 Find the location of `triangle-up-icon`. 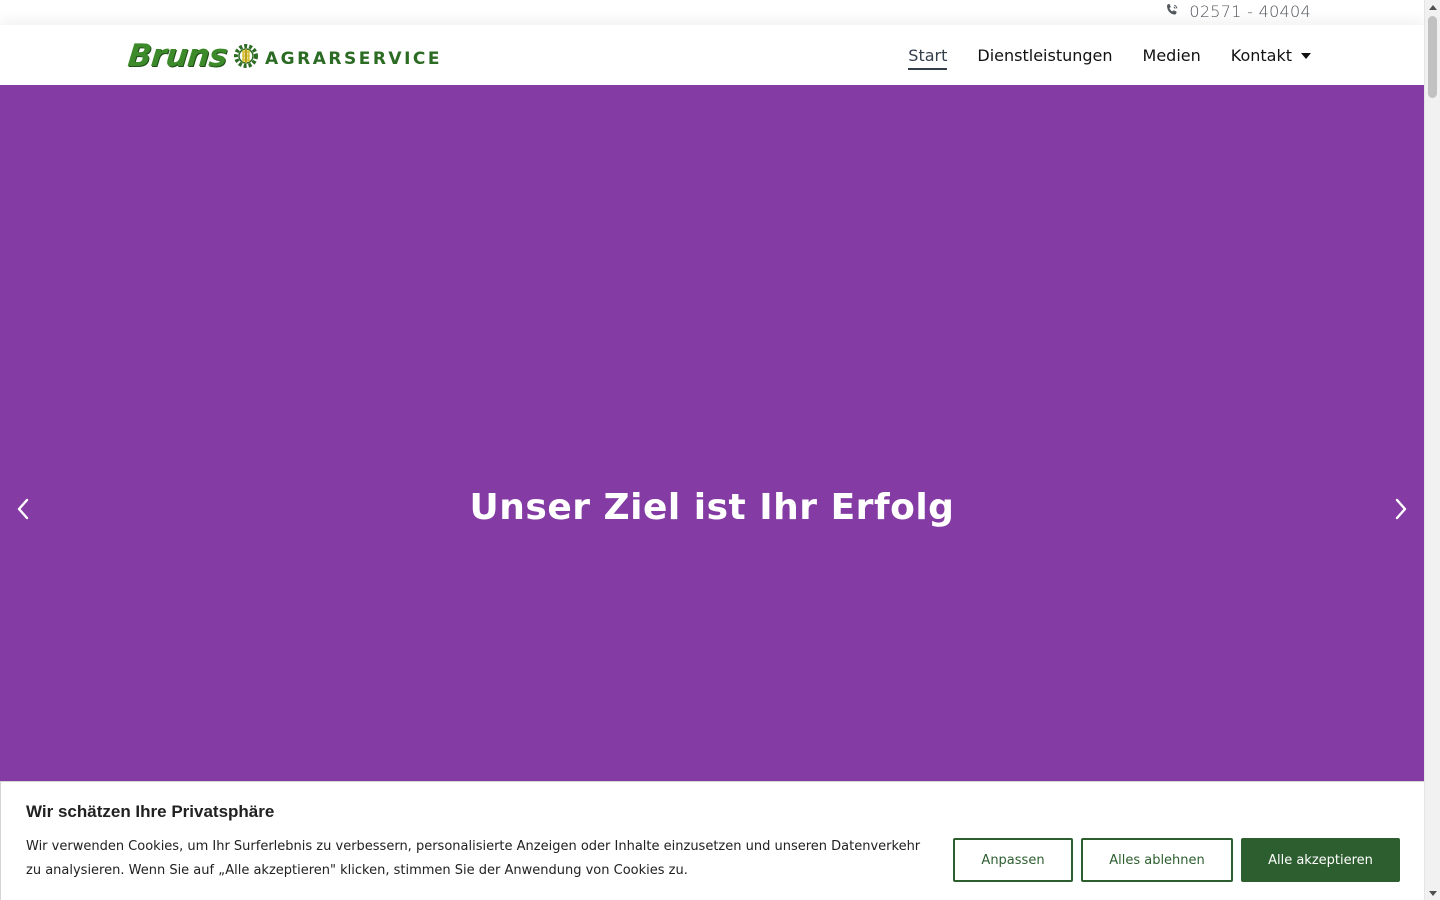

triangle-up-icon is located at coordinates (1433, 7).